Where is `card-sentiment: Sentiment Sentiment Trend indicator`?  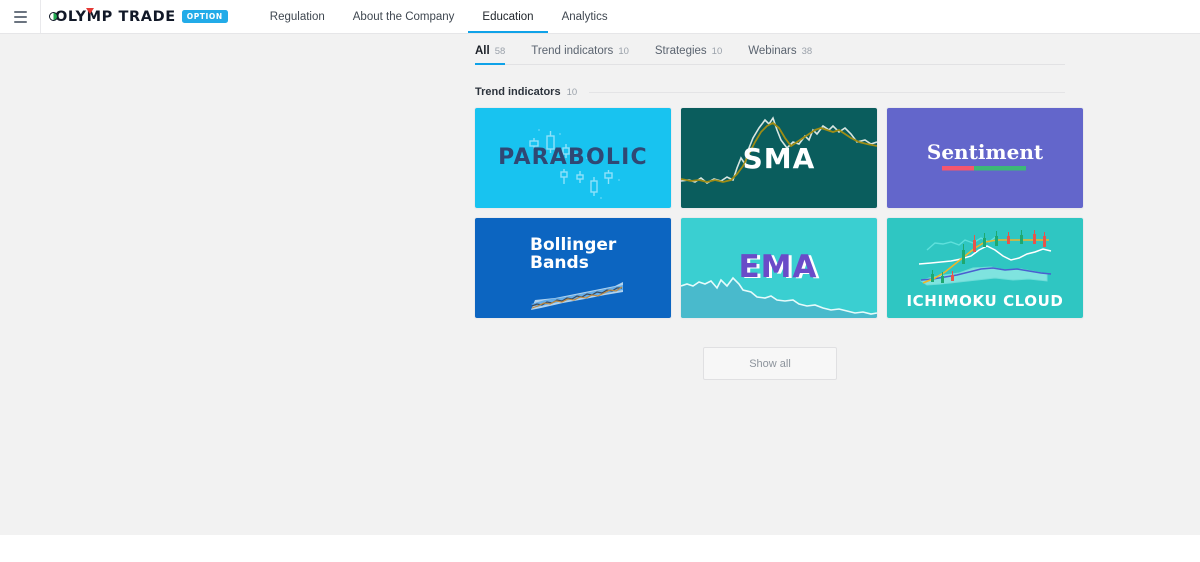
card-sentiment: Sentiment Sentiment Trend indicator is located at coordinates (985, 158).